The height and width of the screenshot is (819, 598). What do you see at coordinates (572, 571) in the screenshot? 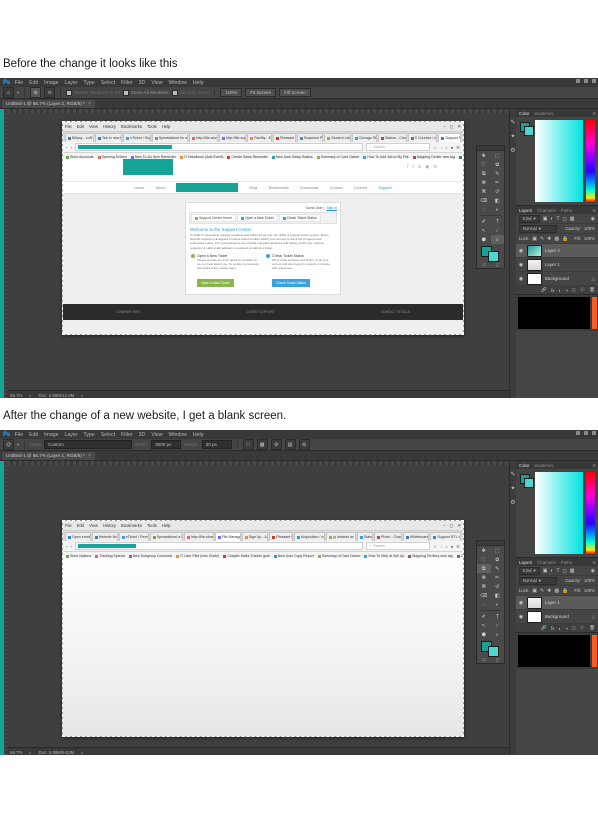
I see `filter-smart-icon: ▩` at bounding box center [572, 571].